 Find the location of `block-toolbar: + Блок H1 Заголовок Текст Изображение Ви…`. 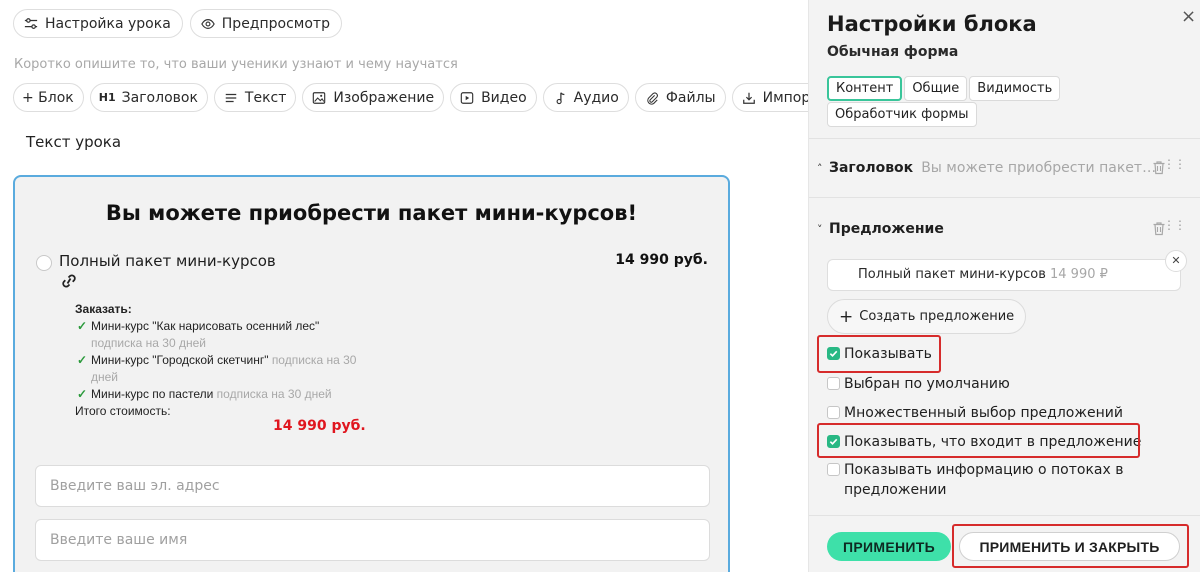

block-toolbar: + Блок H1 Заголовок Текст Изображение Ви… is located at coordinates (421, 97).